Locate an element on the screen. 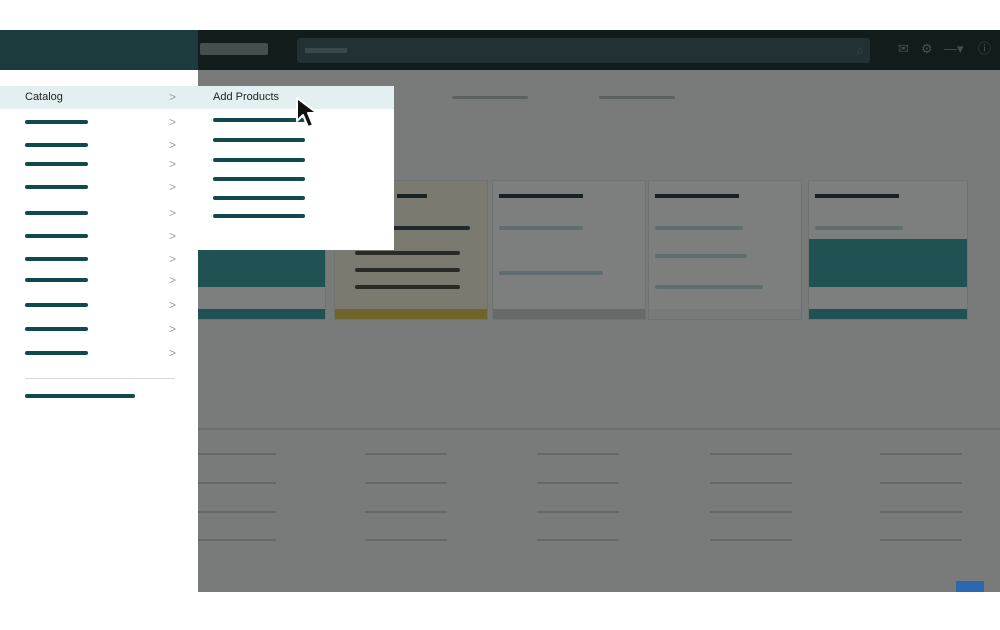 The height and width of the screenshot is (630, 1000). nav-item-catalog: Catalog > is located at coordinates (99, 97).